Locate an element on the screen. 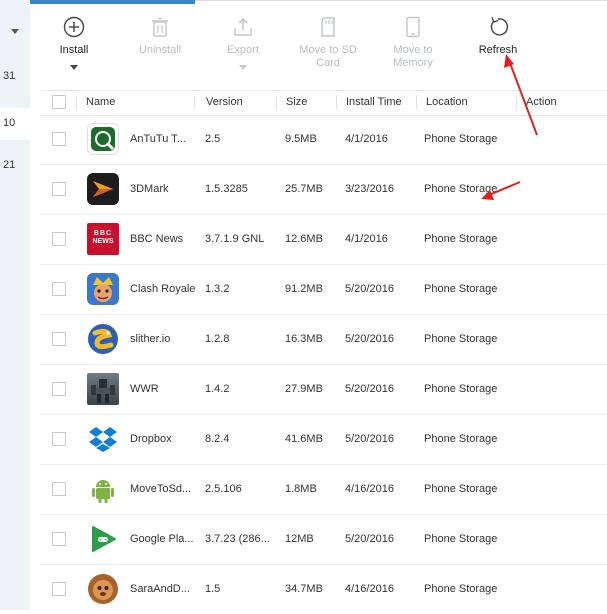 This screenshot has width=607, height=614. install-label: Install is located at coordinates (74, 50).